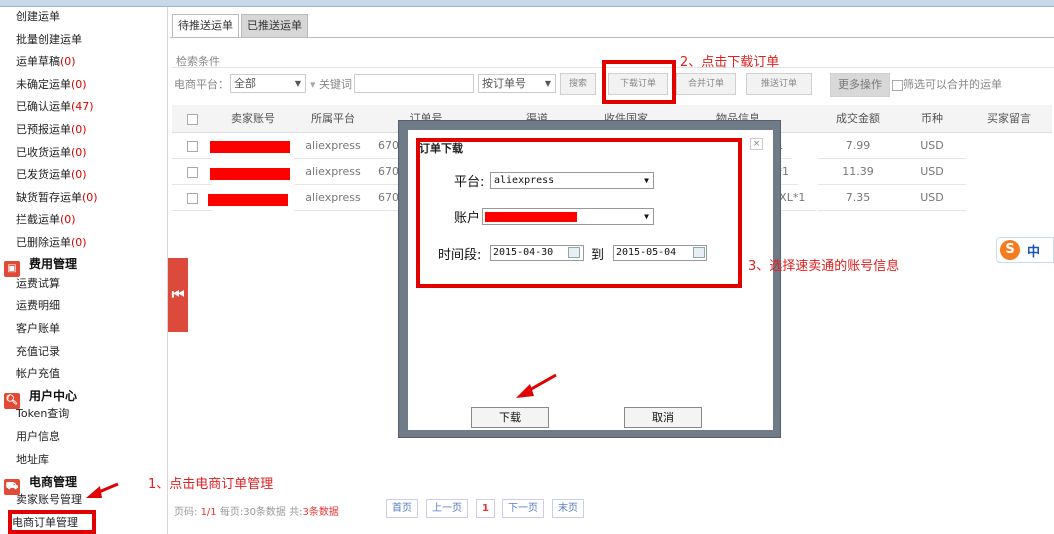 The height and width of the screenshot is (534, 1054). I want to click on annotation-arrows, so click(321, 435).